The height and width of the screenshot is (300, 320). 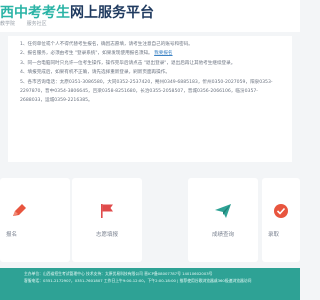 I want to click on card-volunteer-label: 志愿填报, so click(x=106, y=235).